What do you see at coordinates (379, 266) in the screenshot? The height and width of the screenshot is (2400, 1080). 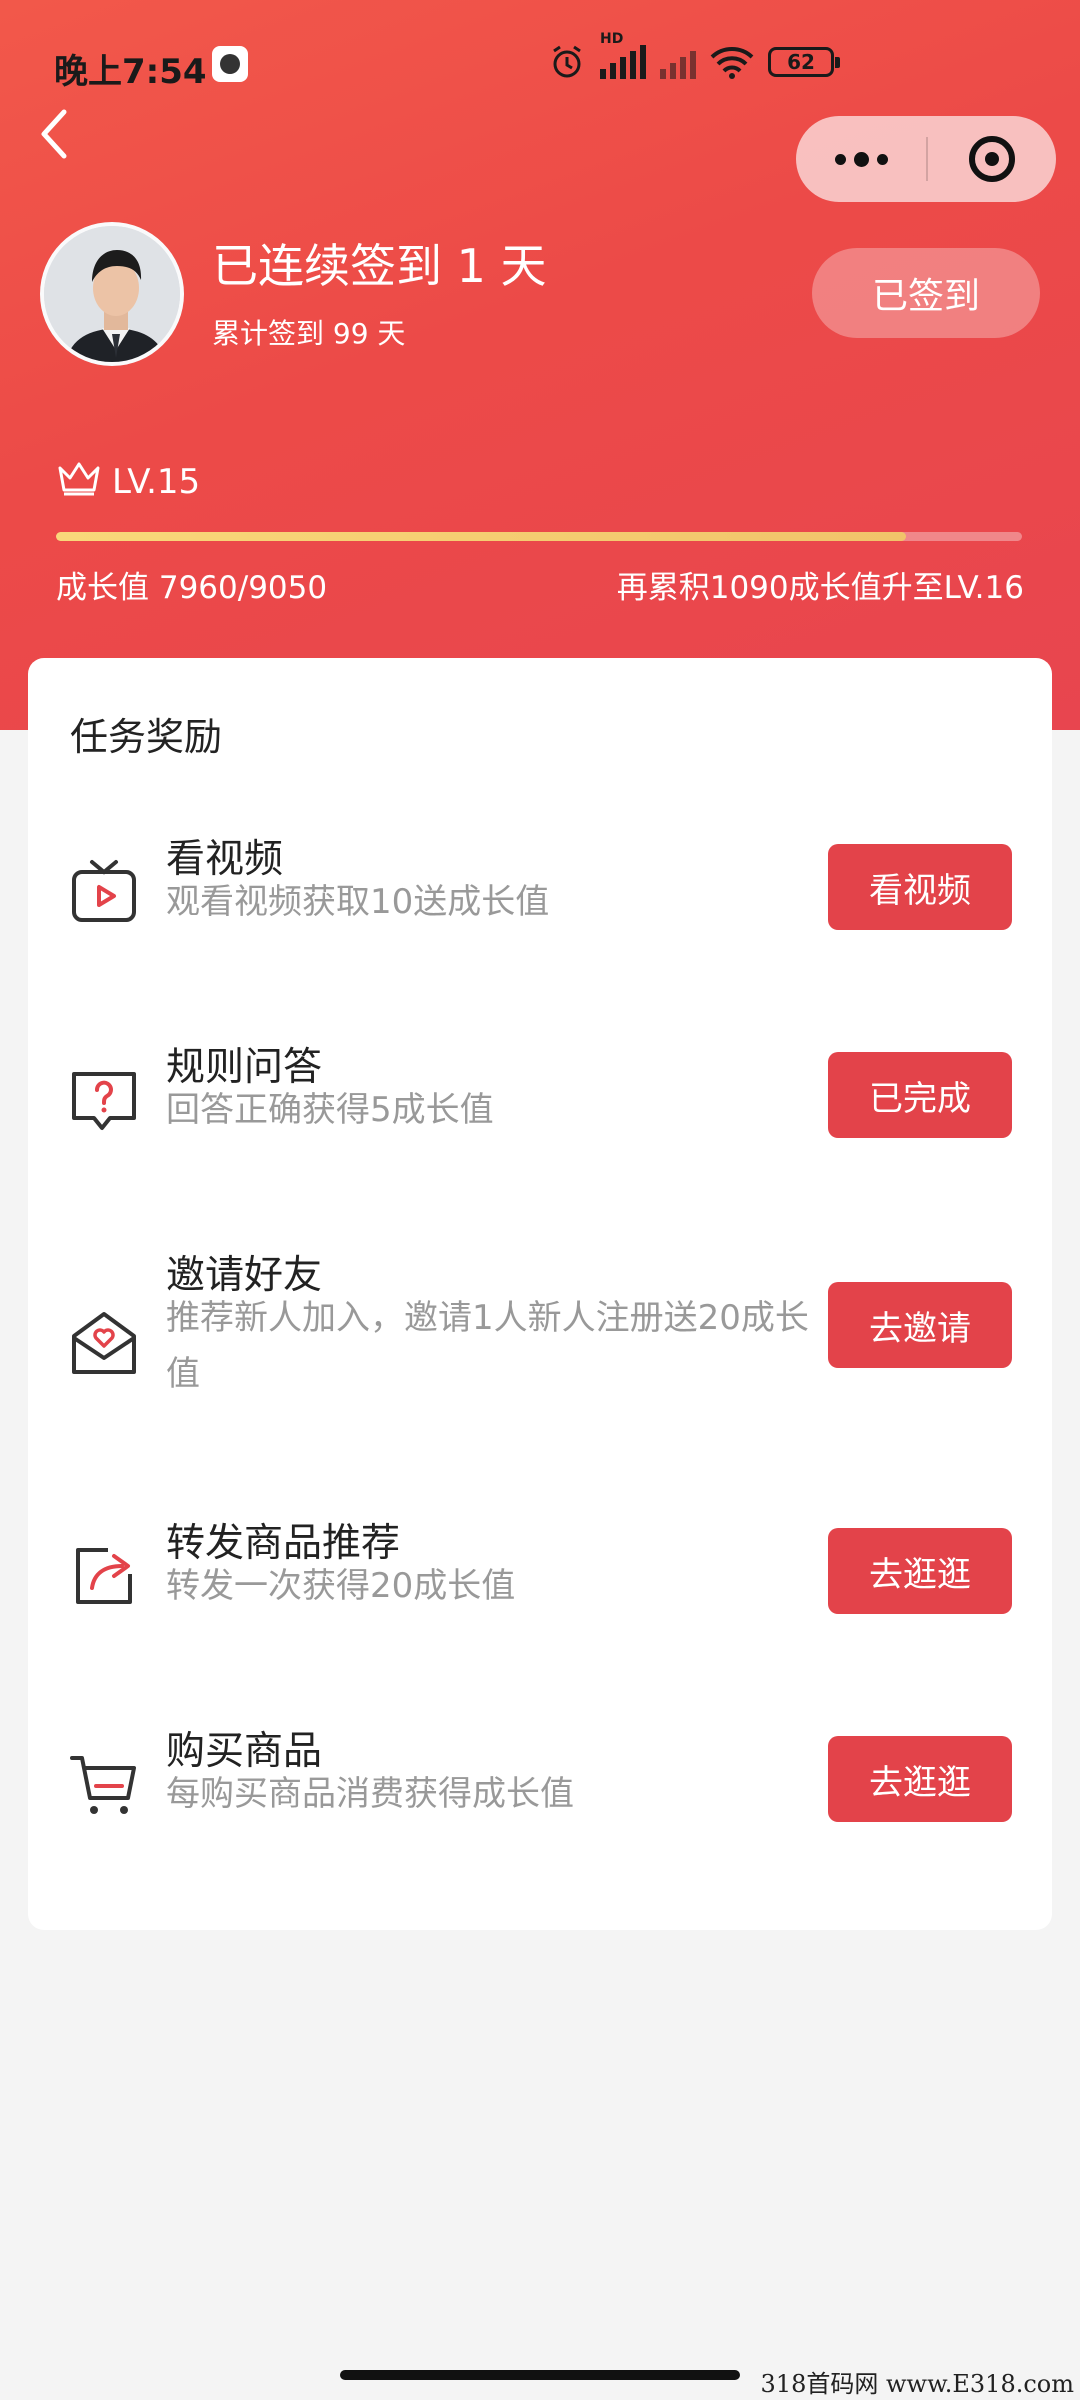 I see `streak-text: 已连续签到 1 天` at bounding box center [379, 266].